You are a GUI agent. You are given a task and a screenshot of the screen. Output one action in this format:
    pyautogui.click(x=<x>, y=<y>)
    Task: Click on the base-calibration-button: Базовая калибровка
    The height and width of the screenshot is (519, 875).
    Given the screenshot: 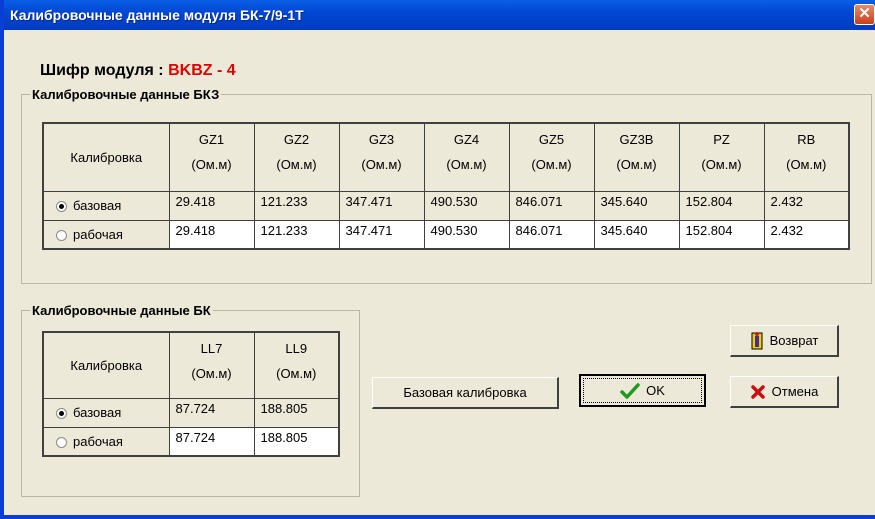 What is the action you would take?
    pyautogui.click(x=465, y=393)
    